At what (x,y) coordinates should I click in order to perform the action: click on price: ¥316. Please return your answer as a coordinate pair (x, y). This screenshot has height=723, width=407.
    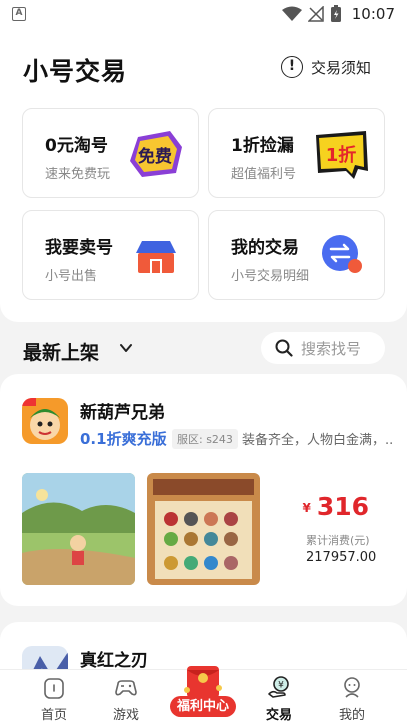
    Looking at the image, I should click on (335, 506).